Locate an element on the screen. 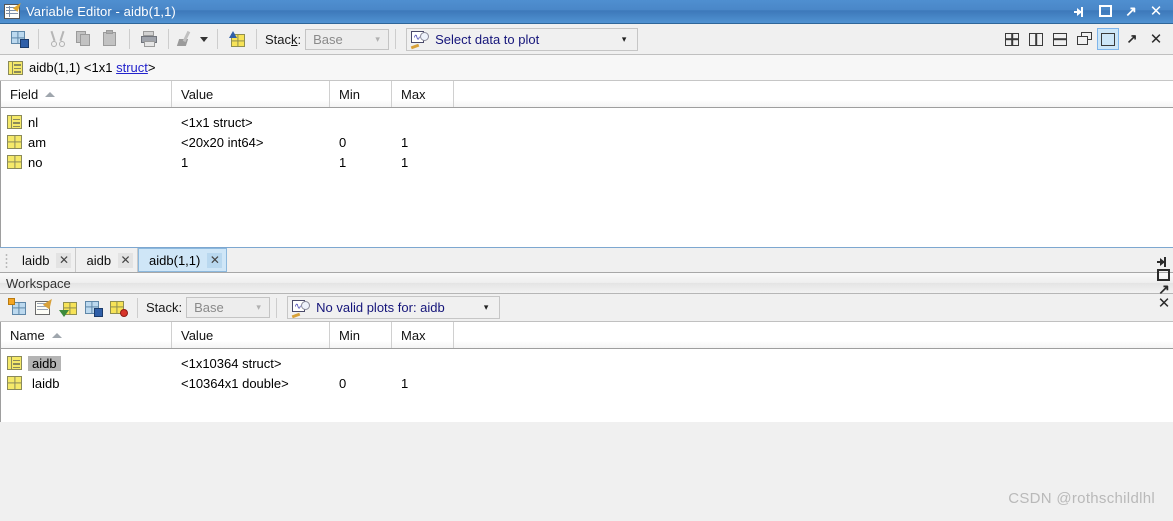 The image size is (1173, 521). tile-horizontal-button is located at coordinates (1060, 39).